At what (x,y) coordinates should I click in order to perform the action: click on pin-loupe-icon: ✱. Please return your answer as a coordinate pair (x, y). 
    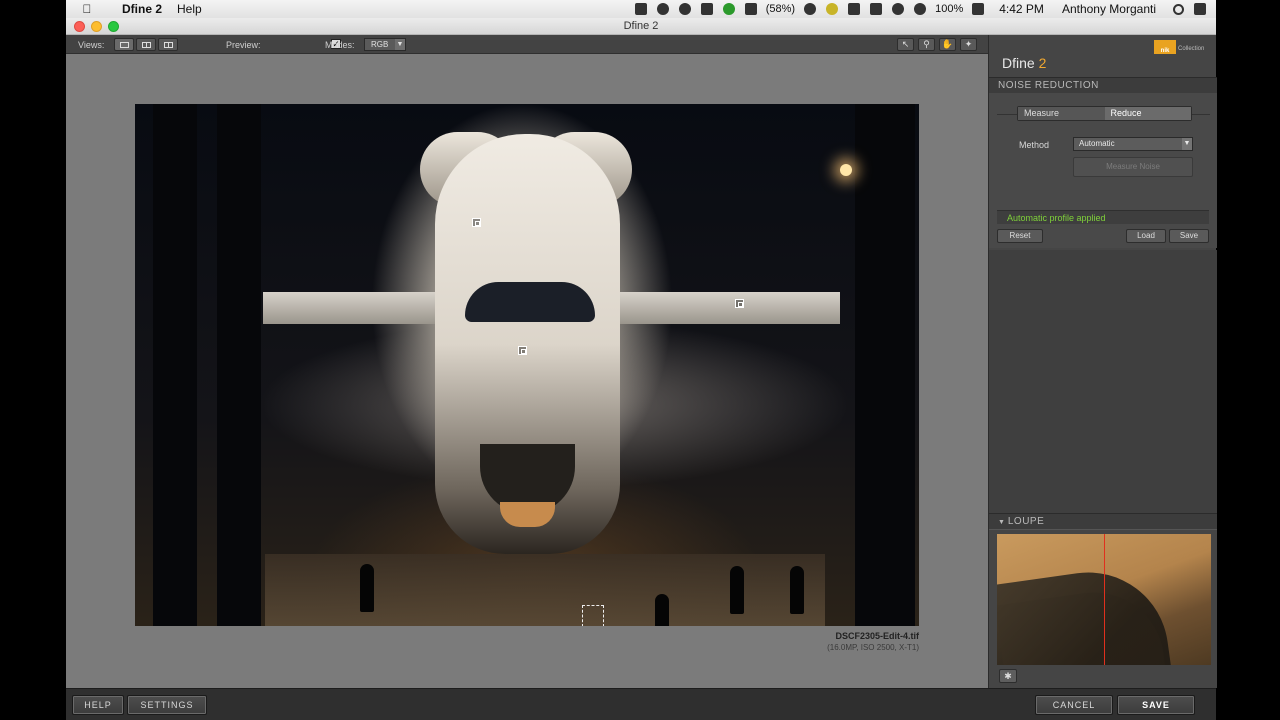
    Looking at the image, I should click on (1008, 676).